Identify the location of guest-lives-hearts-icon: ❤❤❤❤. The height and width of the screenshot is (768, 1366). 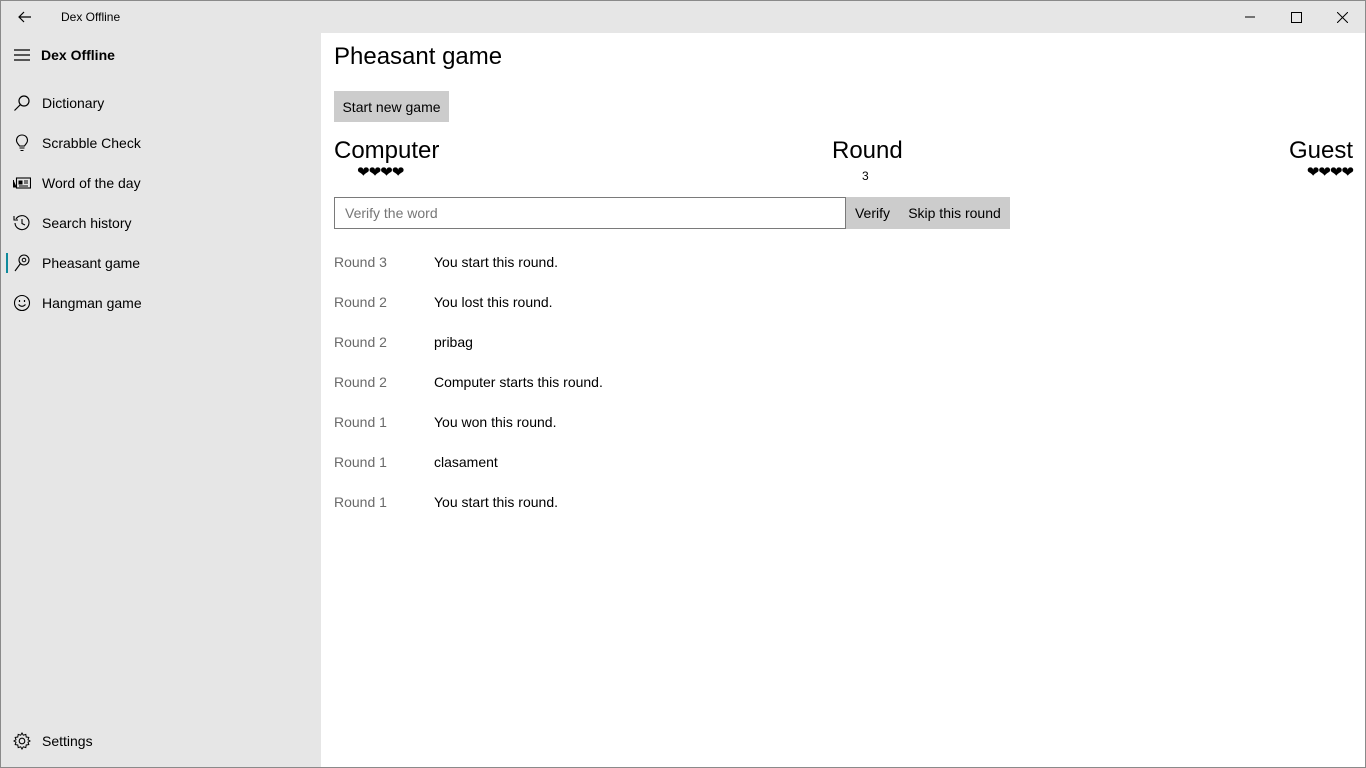
(1330, 172).